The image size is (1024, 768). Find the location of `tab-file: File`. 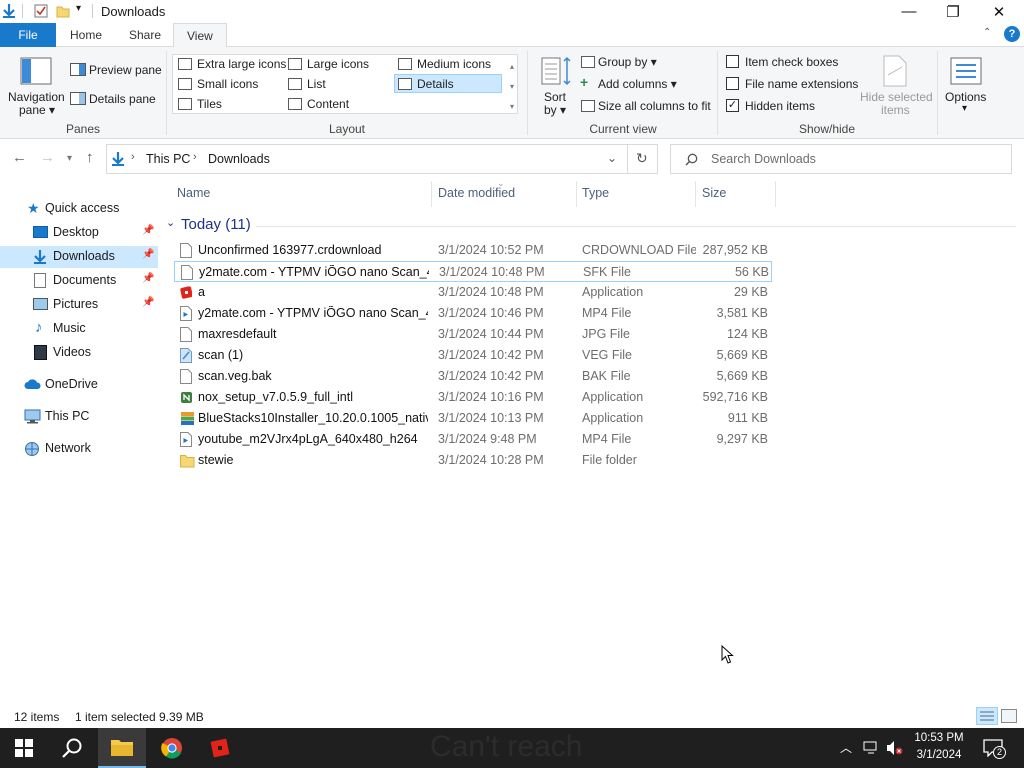

tab-file: File is located at coordinates (28, 35).